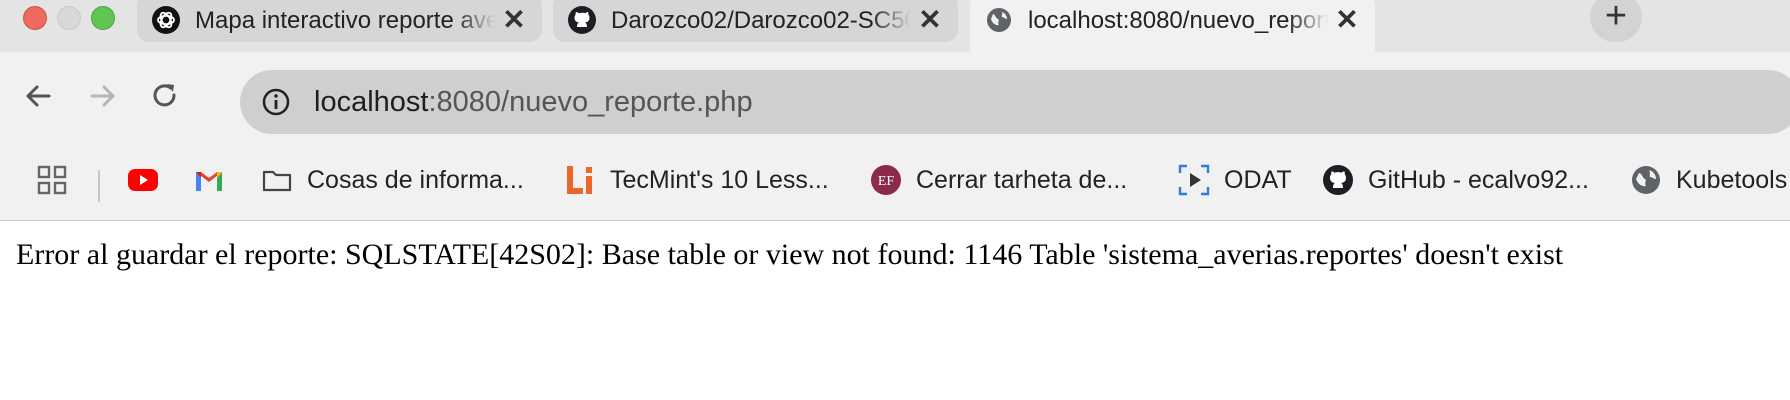 The width and height of the screenshot is (1790, 400). Describe the element at coordinates (1616, 21) in the screenshot. I see `new-tab-button: +` at that location.